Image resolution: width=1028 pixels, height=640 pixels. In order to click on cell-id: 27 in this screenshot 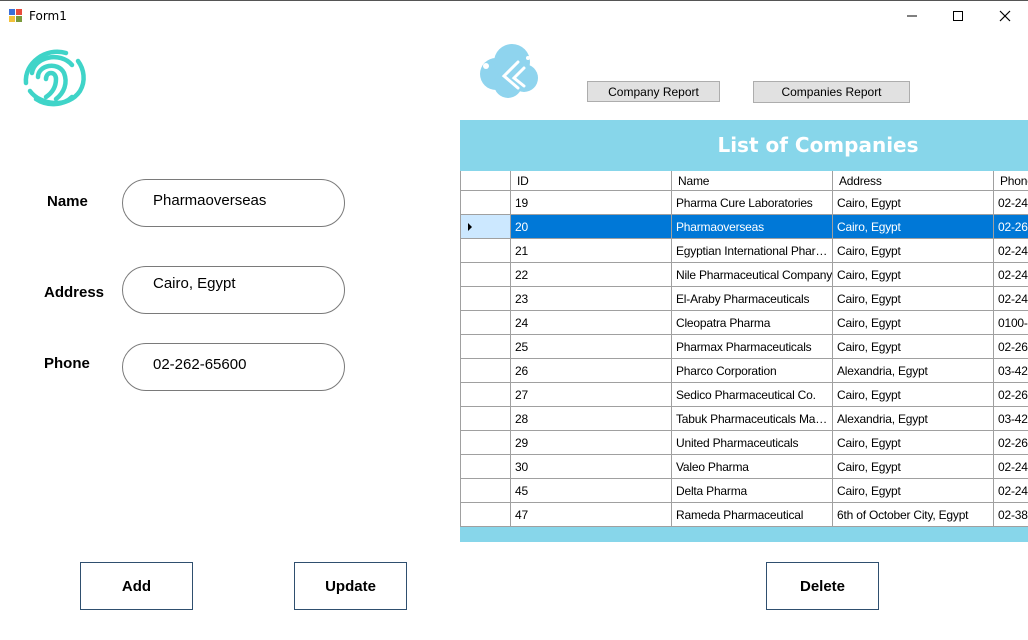, I will do `click(591, 395)`.